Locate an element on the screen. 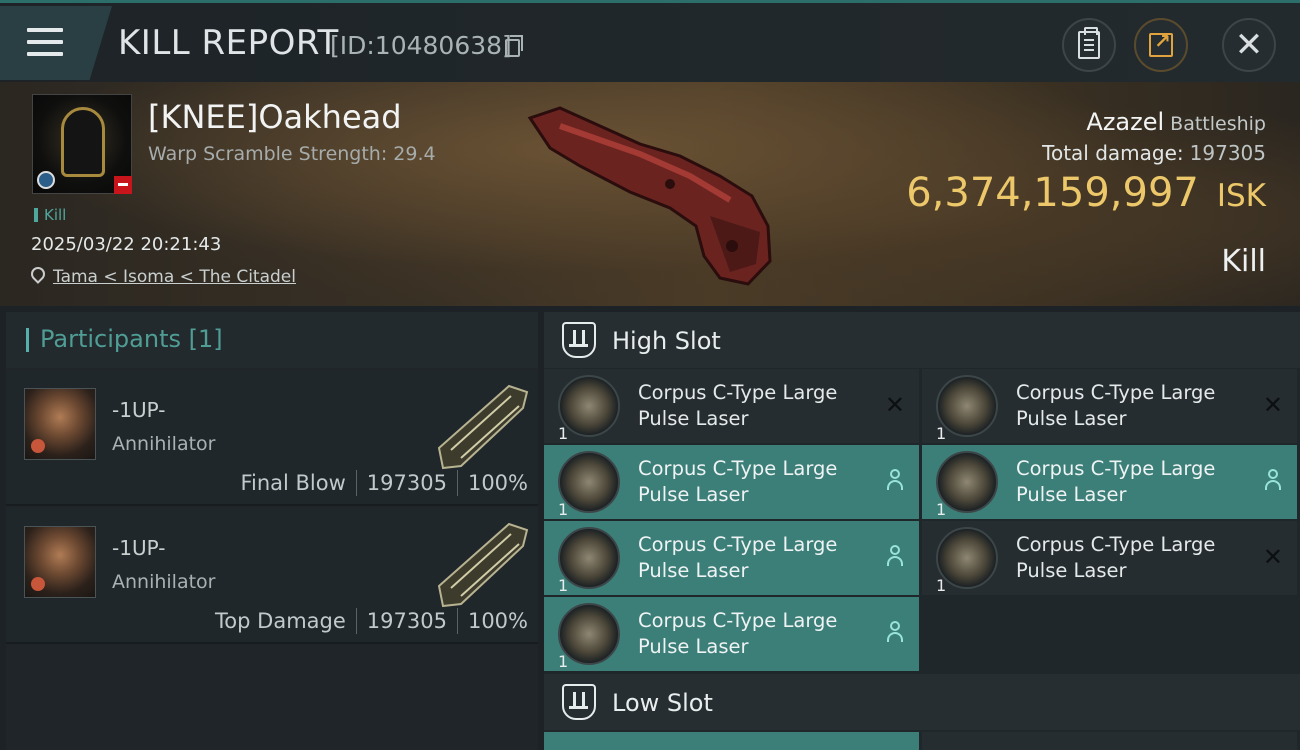  report-id: [ID:10480638] is located at coordinates (421, 45).